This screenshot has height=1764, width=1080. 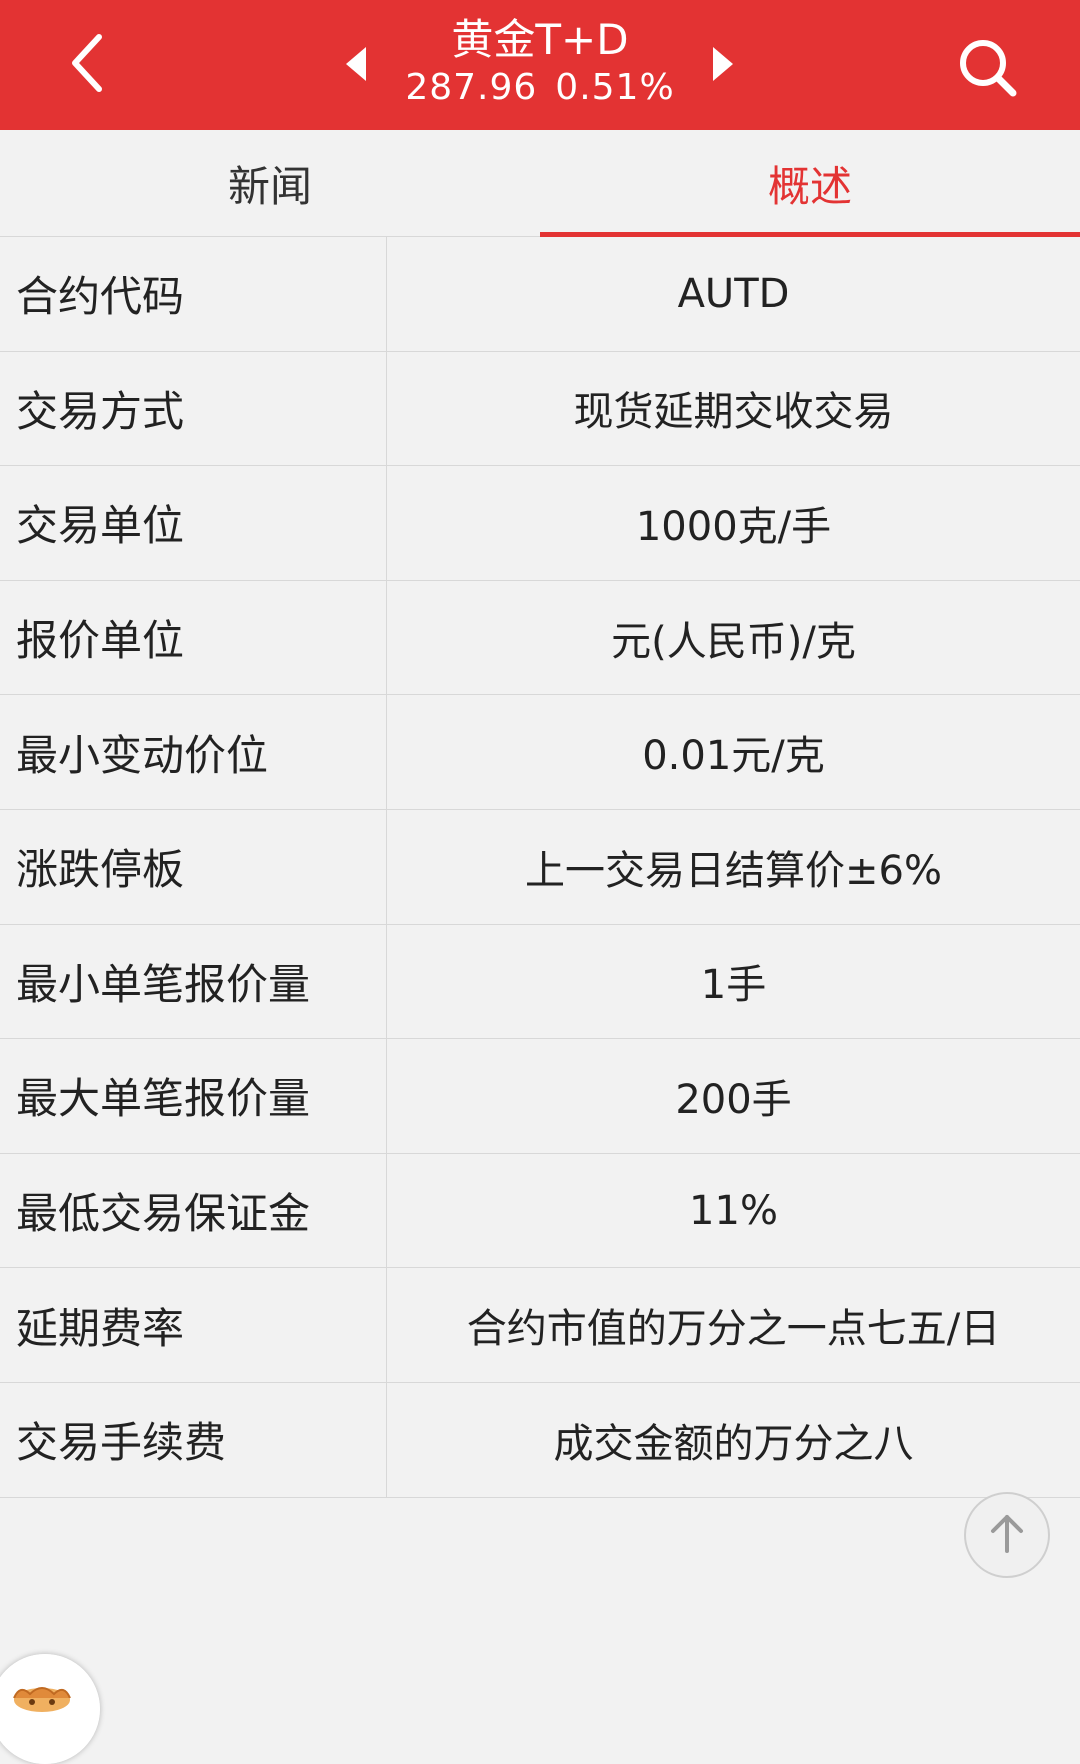 I want to click on tab-bar: 新闻 概述, so click(x=540, y=183).